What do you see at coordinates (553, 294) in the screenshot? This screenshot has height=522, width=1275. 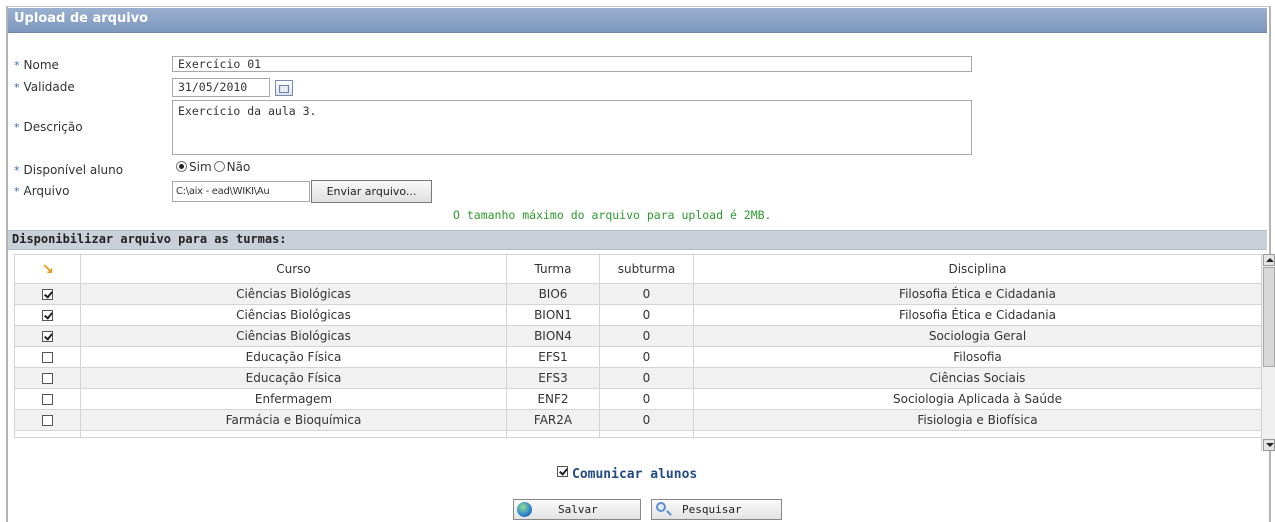 I see `cell-turma: BIO6` at bounding box center [553, 294].